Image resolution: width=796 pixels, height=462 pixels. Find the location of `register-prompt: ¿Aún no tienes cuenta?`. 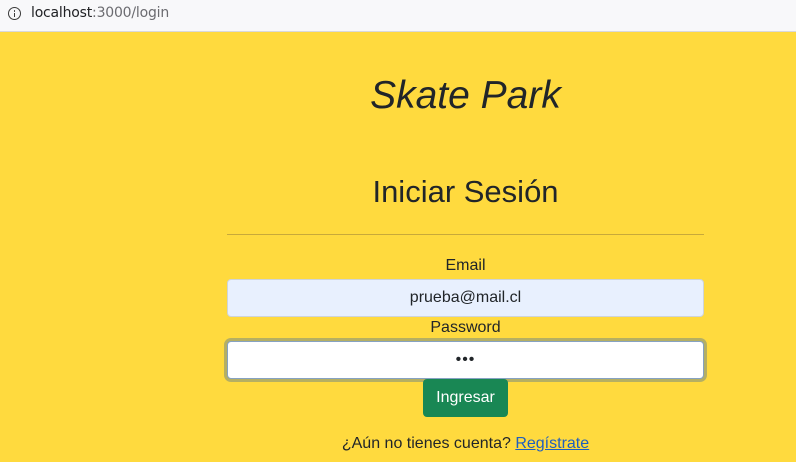

register-prompt: ¿Aún no tienes cuenta? is located at coordinates (426, 443).